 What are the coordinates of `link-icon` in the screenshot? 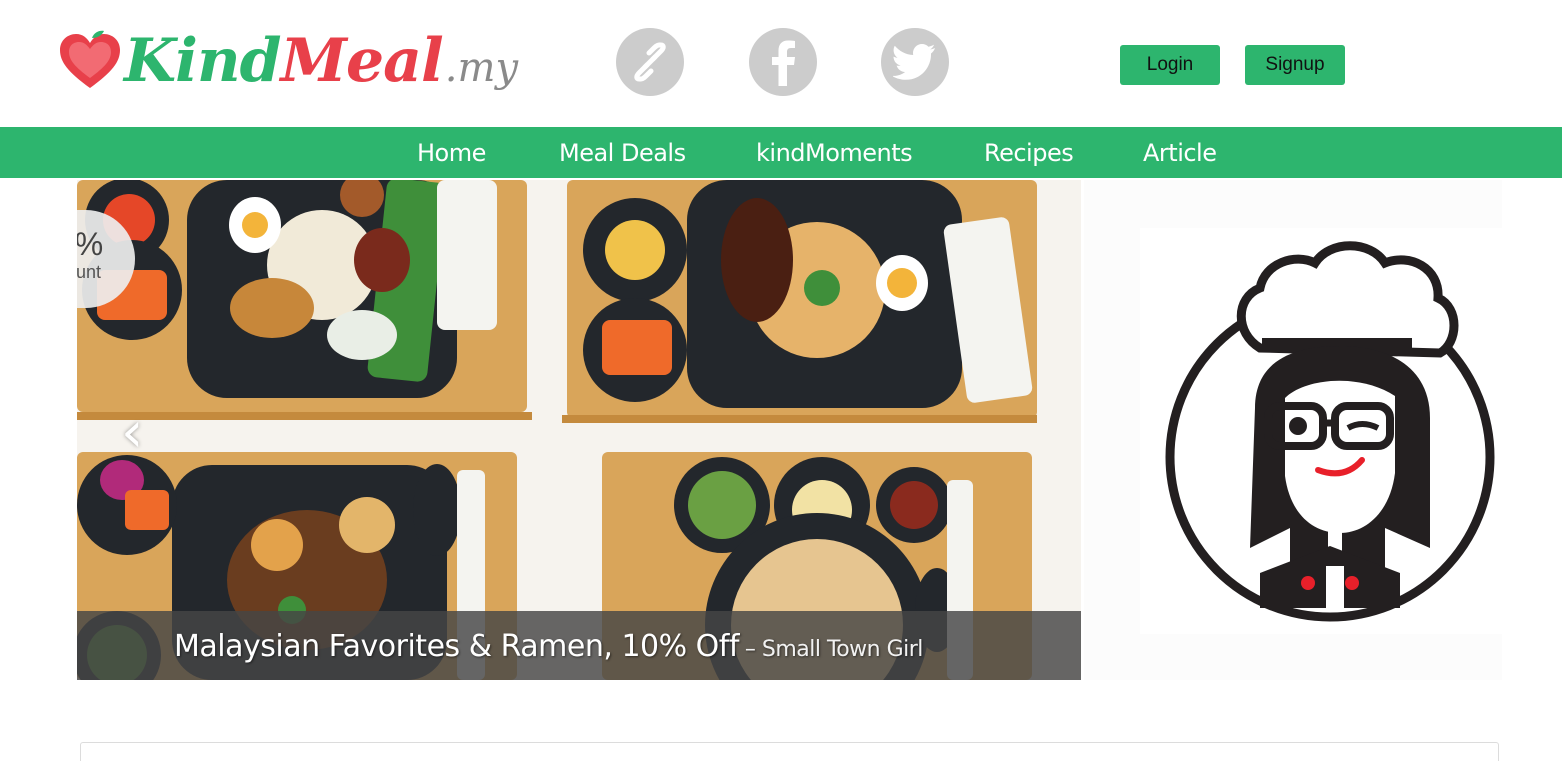 It's located at (650, 62).